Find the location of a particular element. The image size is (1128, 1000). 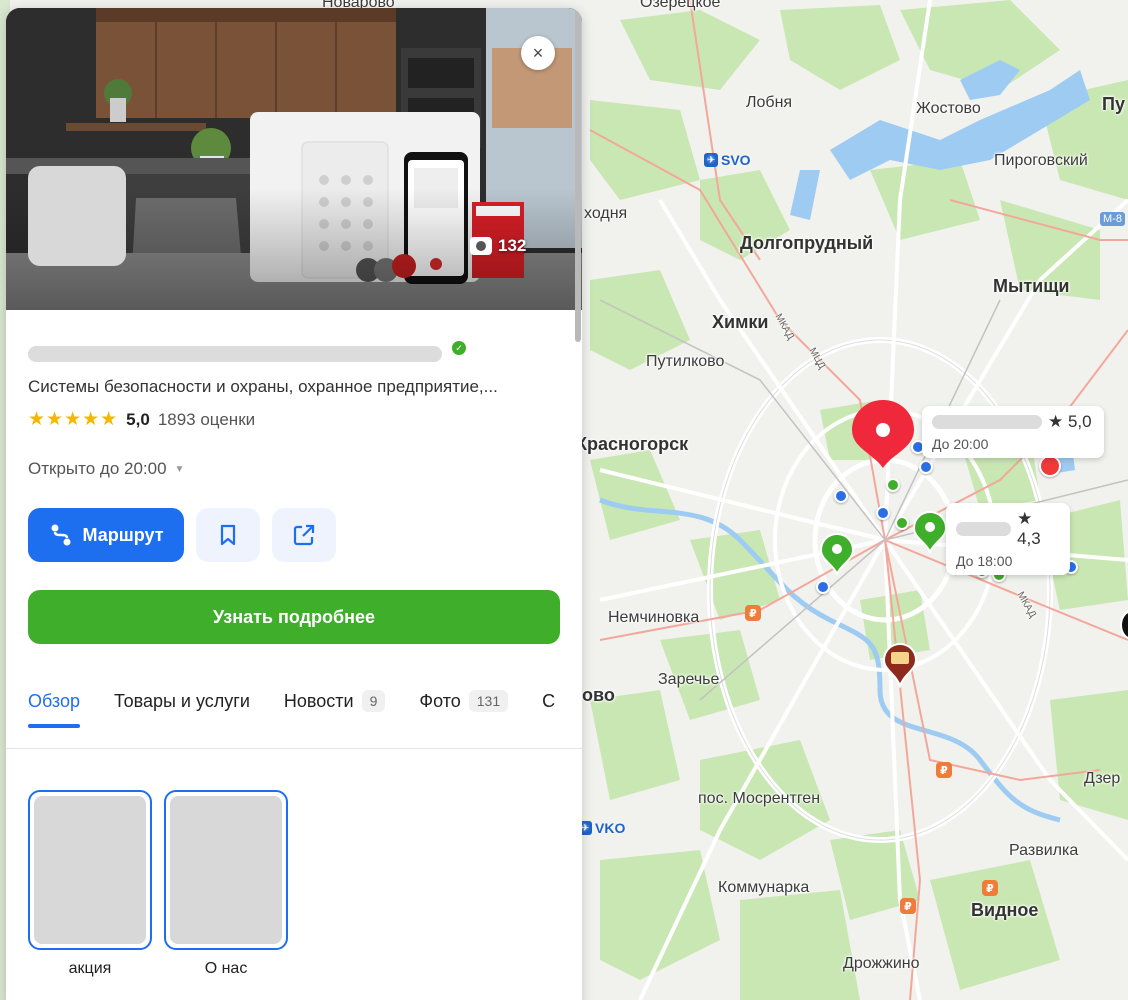

map-label: Жостово is located at coordinates (948, 108).